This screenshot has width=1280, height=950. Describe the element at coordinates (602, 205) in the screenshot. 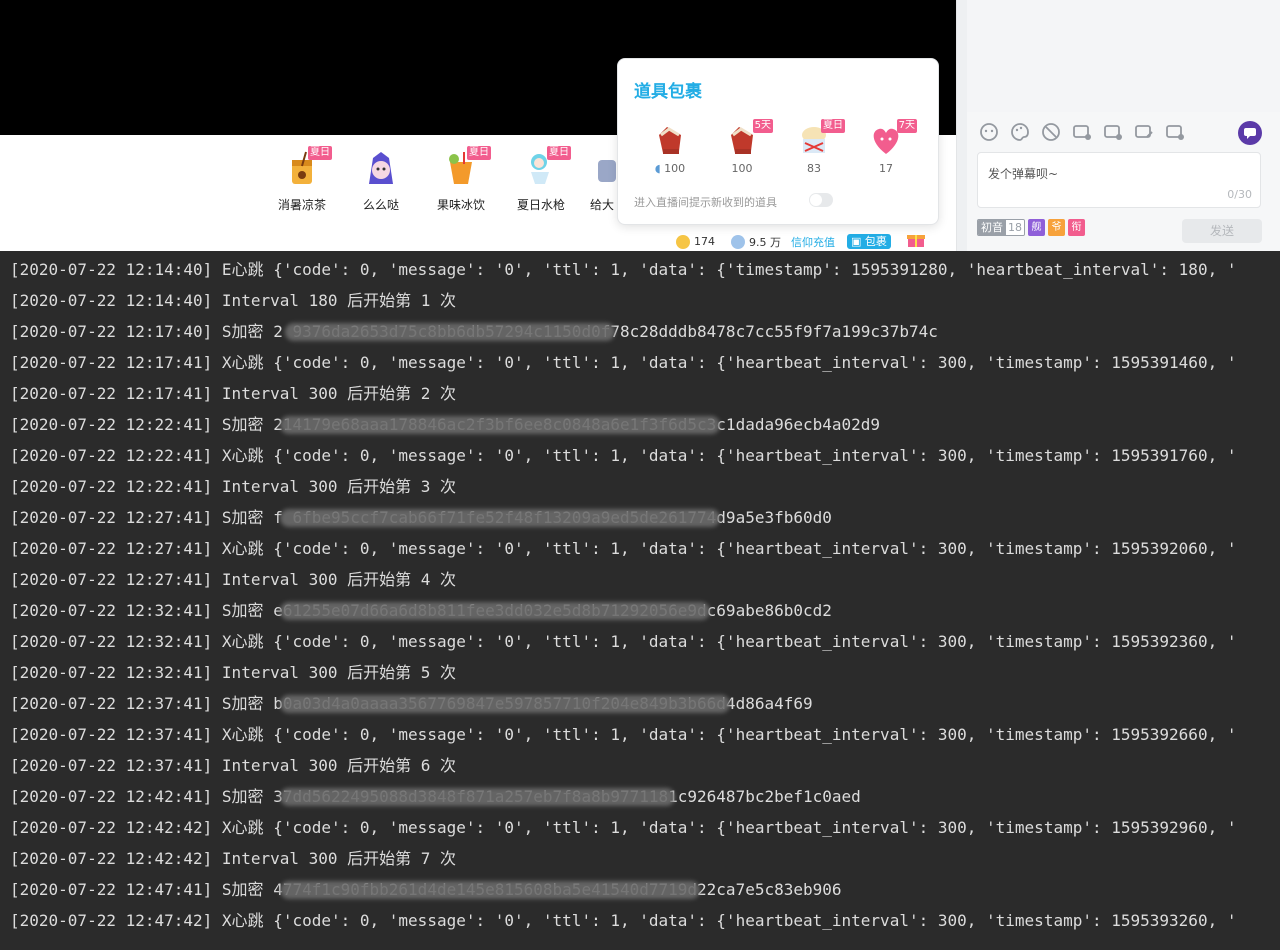

I see `gift-label: 给大` at that location.